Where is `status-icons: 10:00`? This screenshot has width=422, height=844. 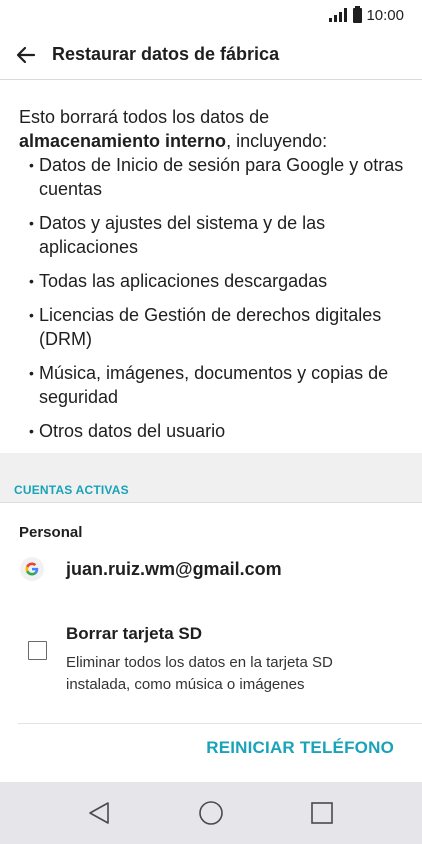 status-icons: 10:00 is located at coordinates (366, 14).